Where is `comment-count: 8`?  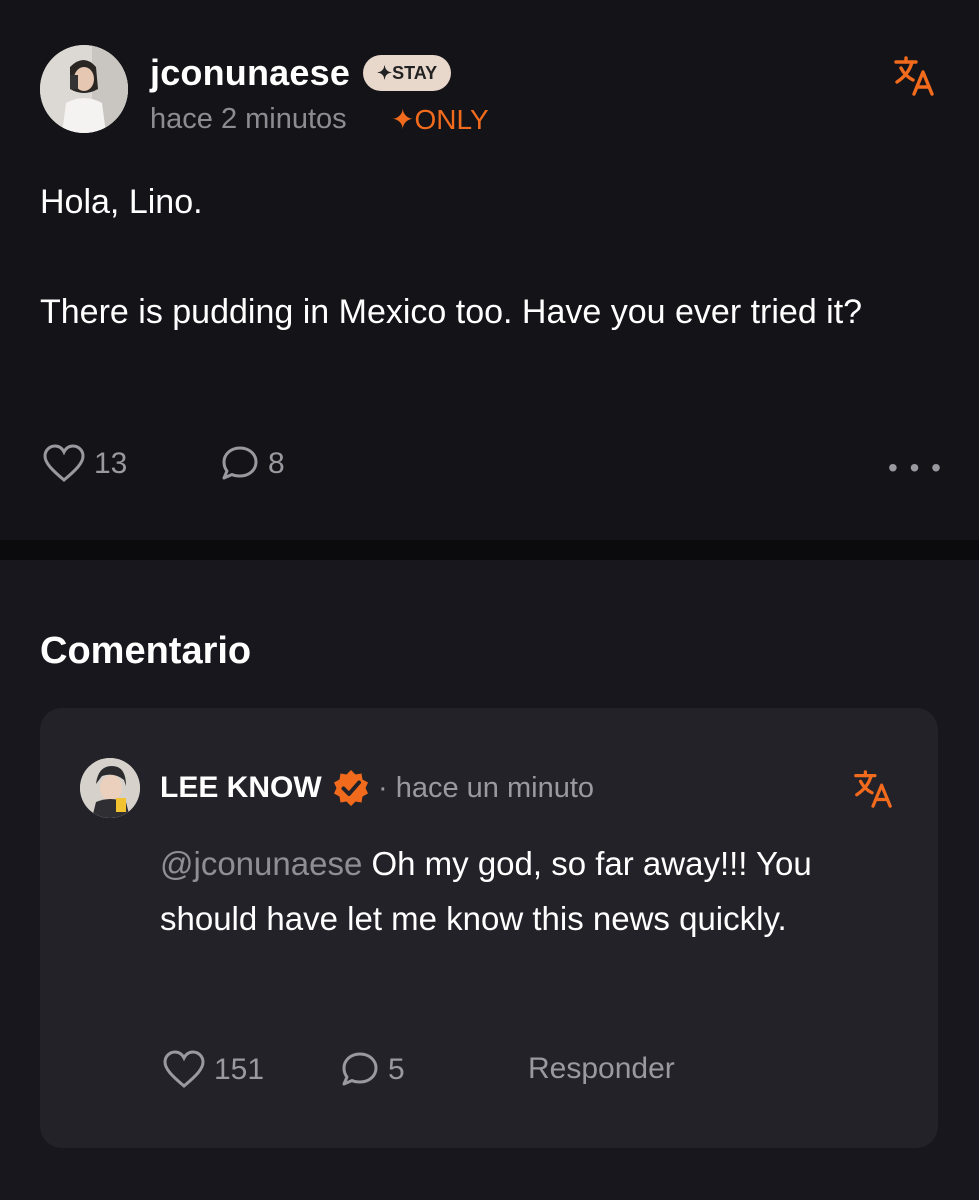
comment-count: 8 is located at coordinates (276, 463).